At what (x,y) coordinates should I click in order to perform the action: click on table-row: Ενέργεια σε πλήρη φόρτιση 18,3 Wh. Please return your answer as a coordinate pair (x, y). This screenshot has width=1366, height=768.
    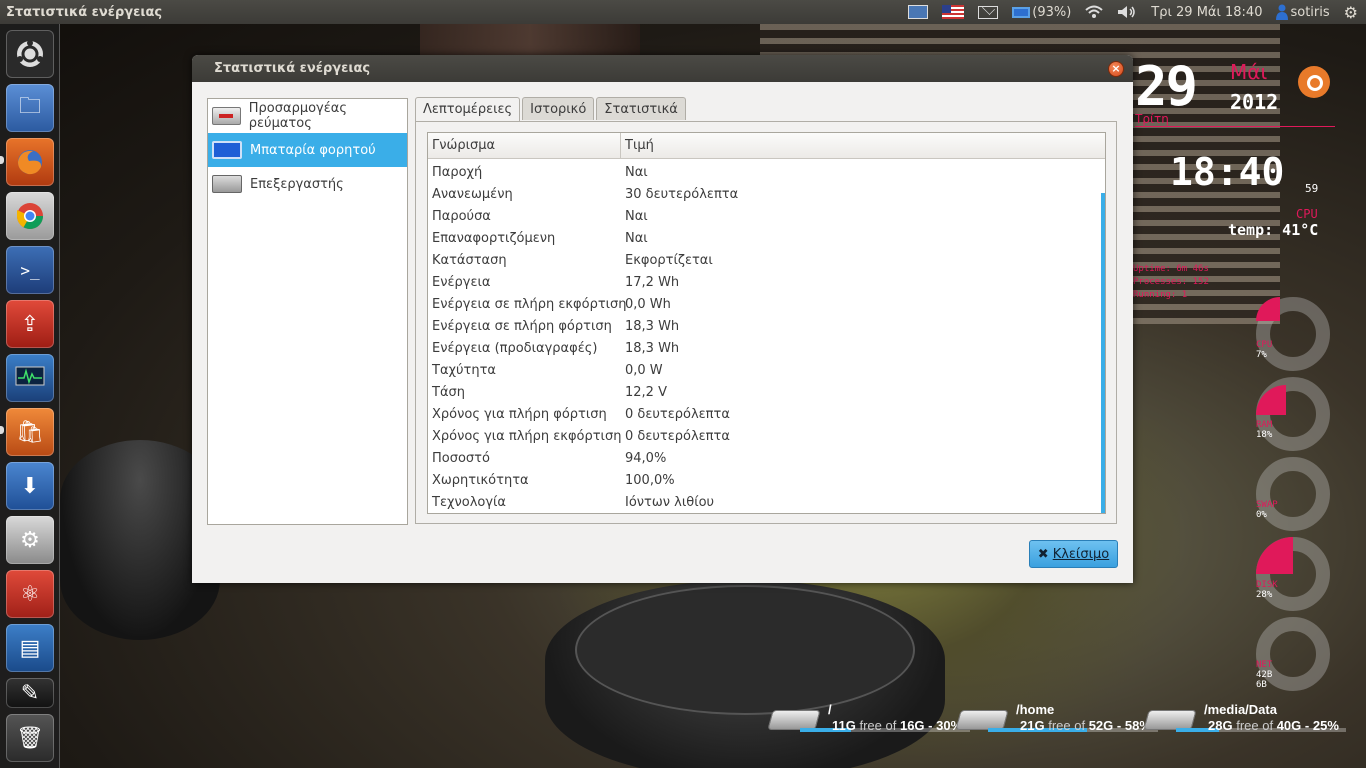
    Looking at the image, I should click on (766, 326).